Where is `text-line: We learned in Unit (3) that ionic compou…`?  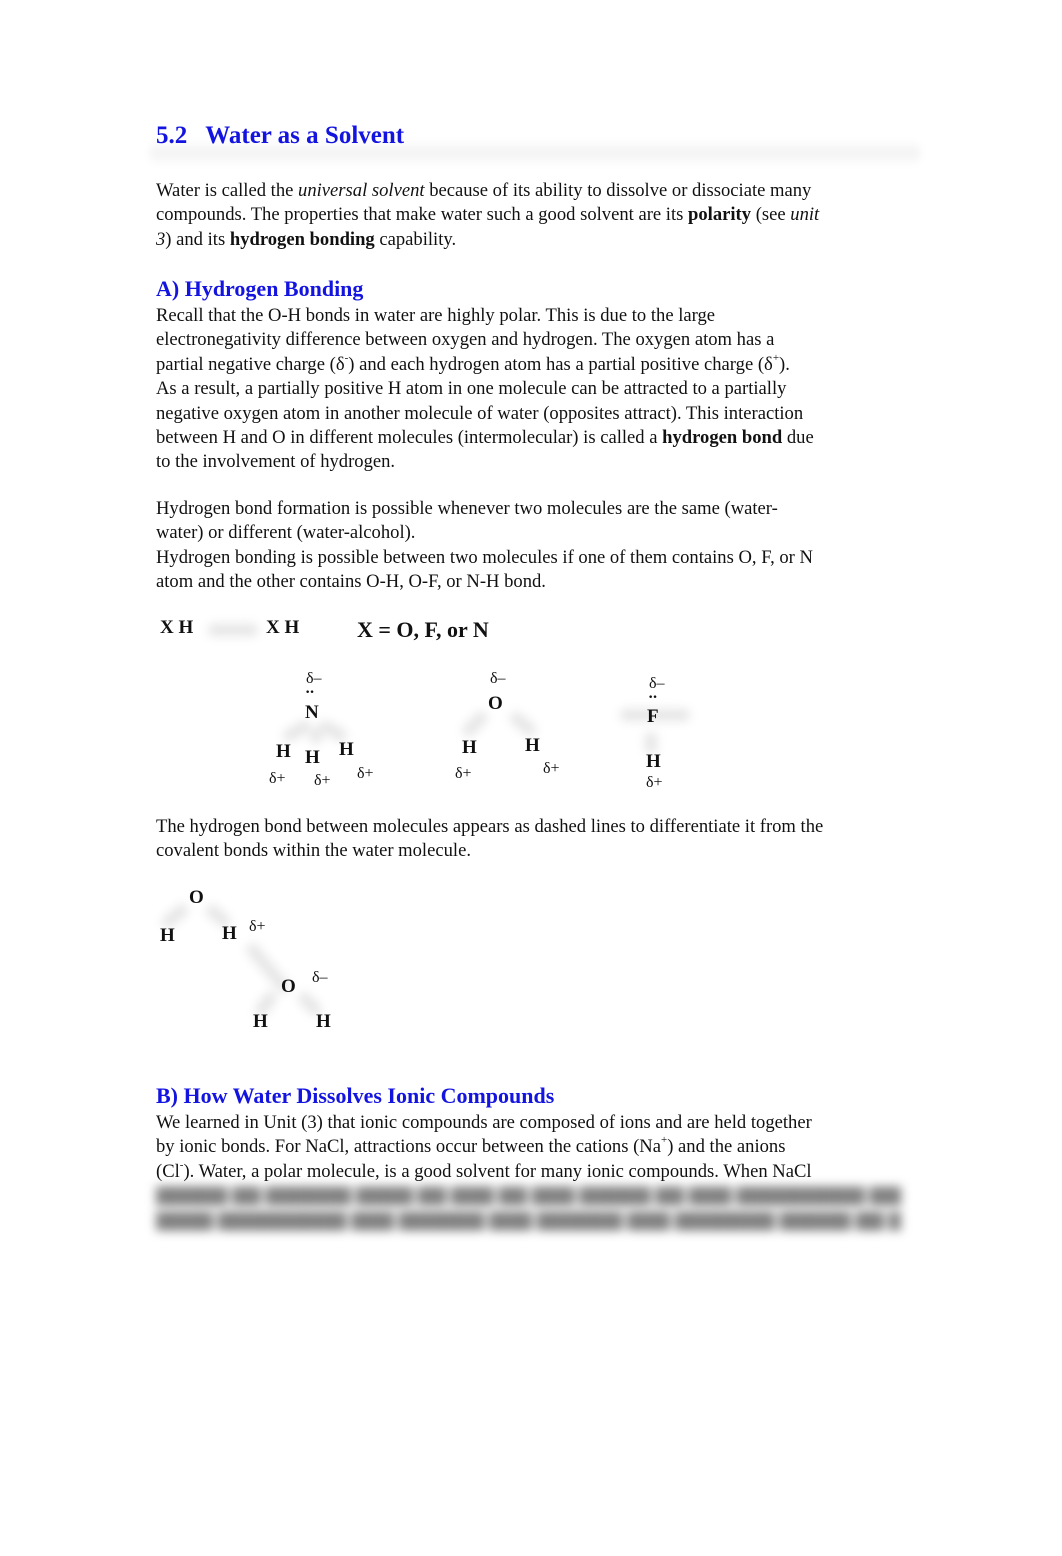 text-line: We learned in Unit (3) that ionic compou… is located at coordinates (484, 1122).